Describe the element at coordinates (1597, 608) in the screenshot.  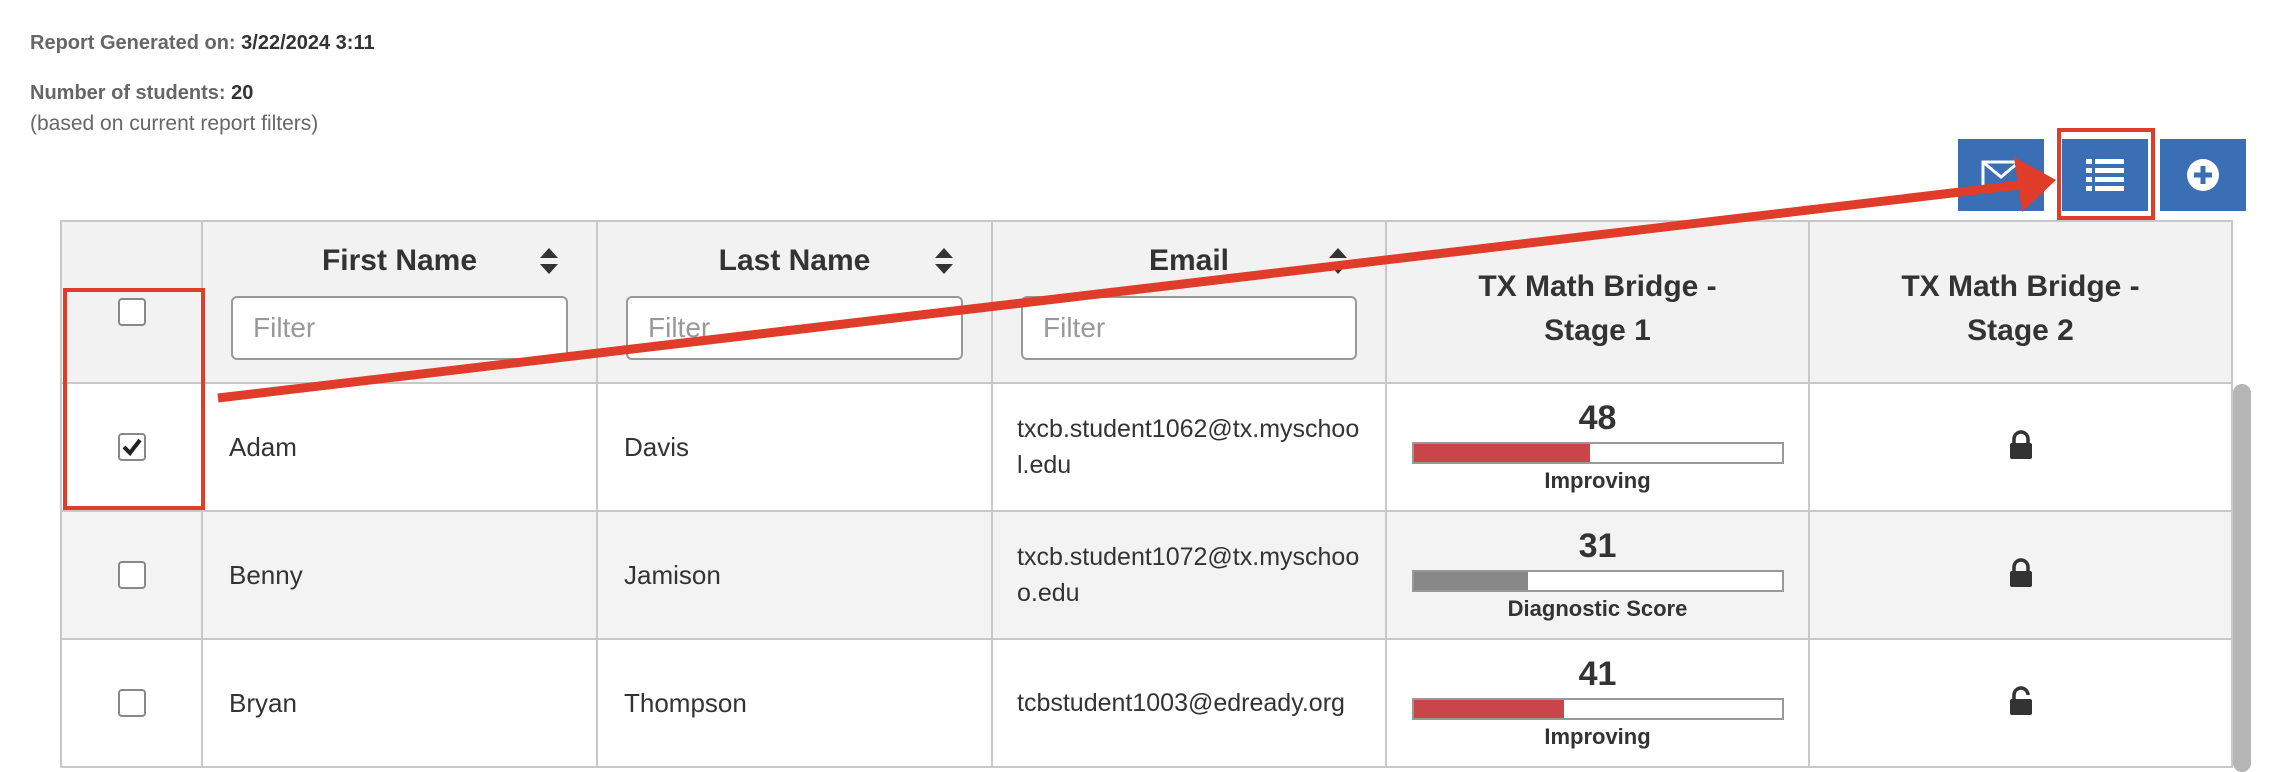
I see `score-status: Diagnostic Score` at that location.